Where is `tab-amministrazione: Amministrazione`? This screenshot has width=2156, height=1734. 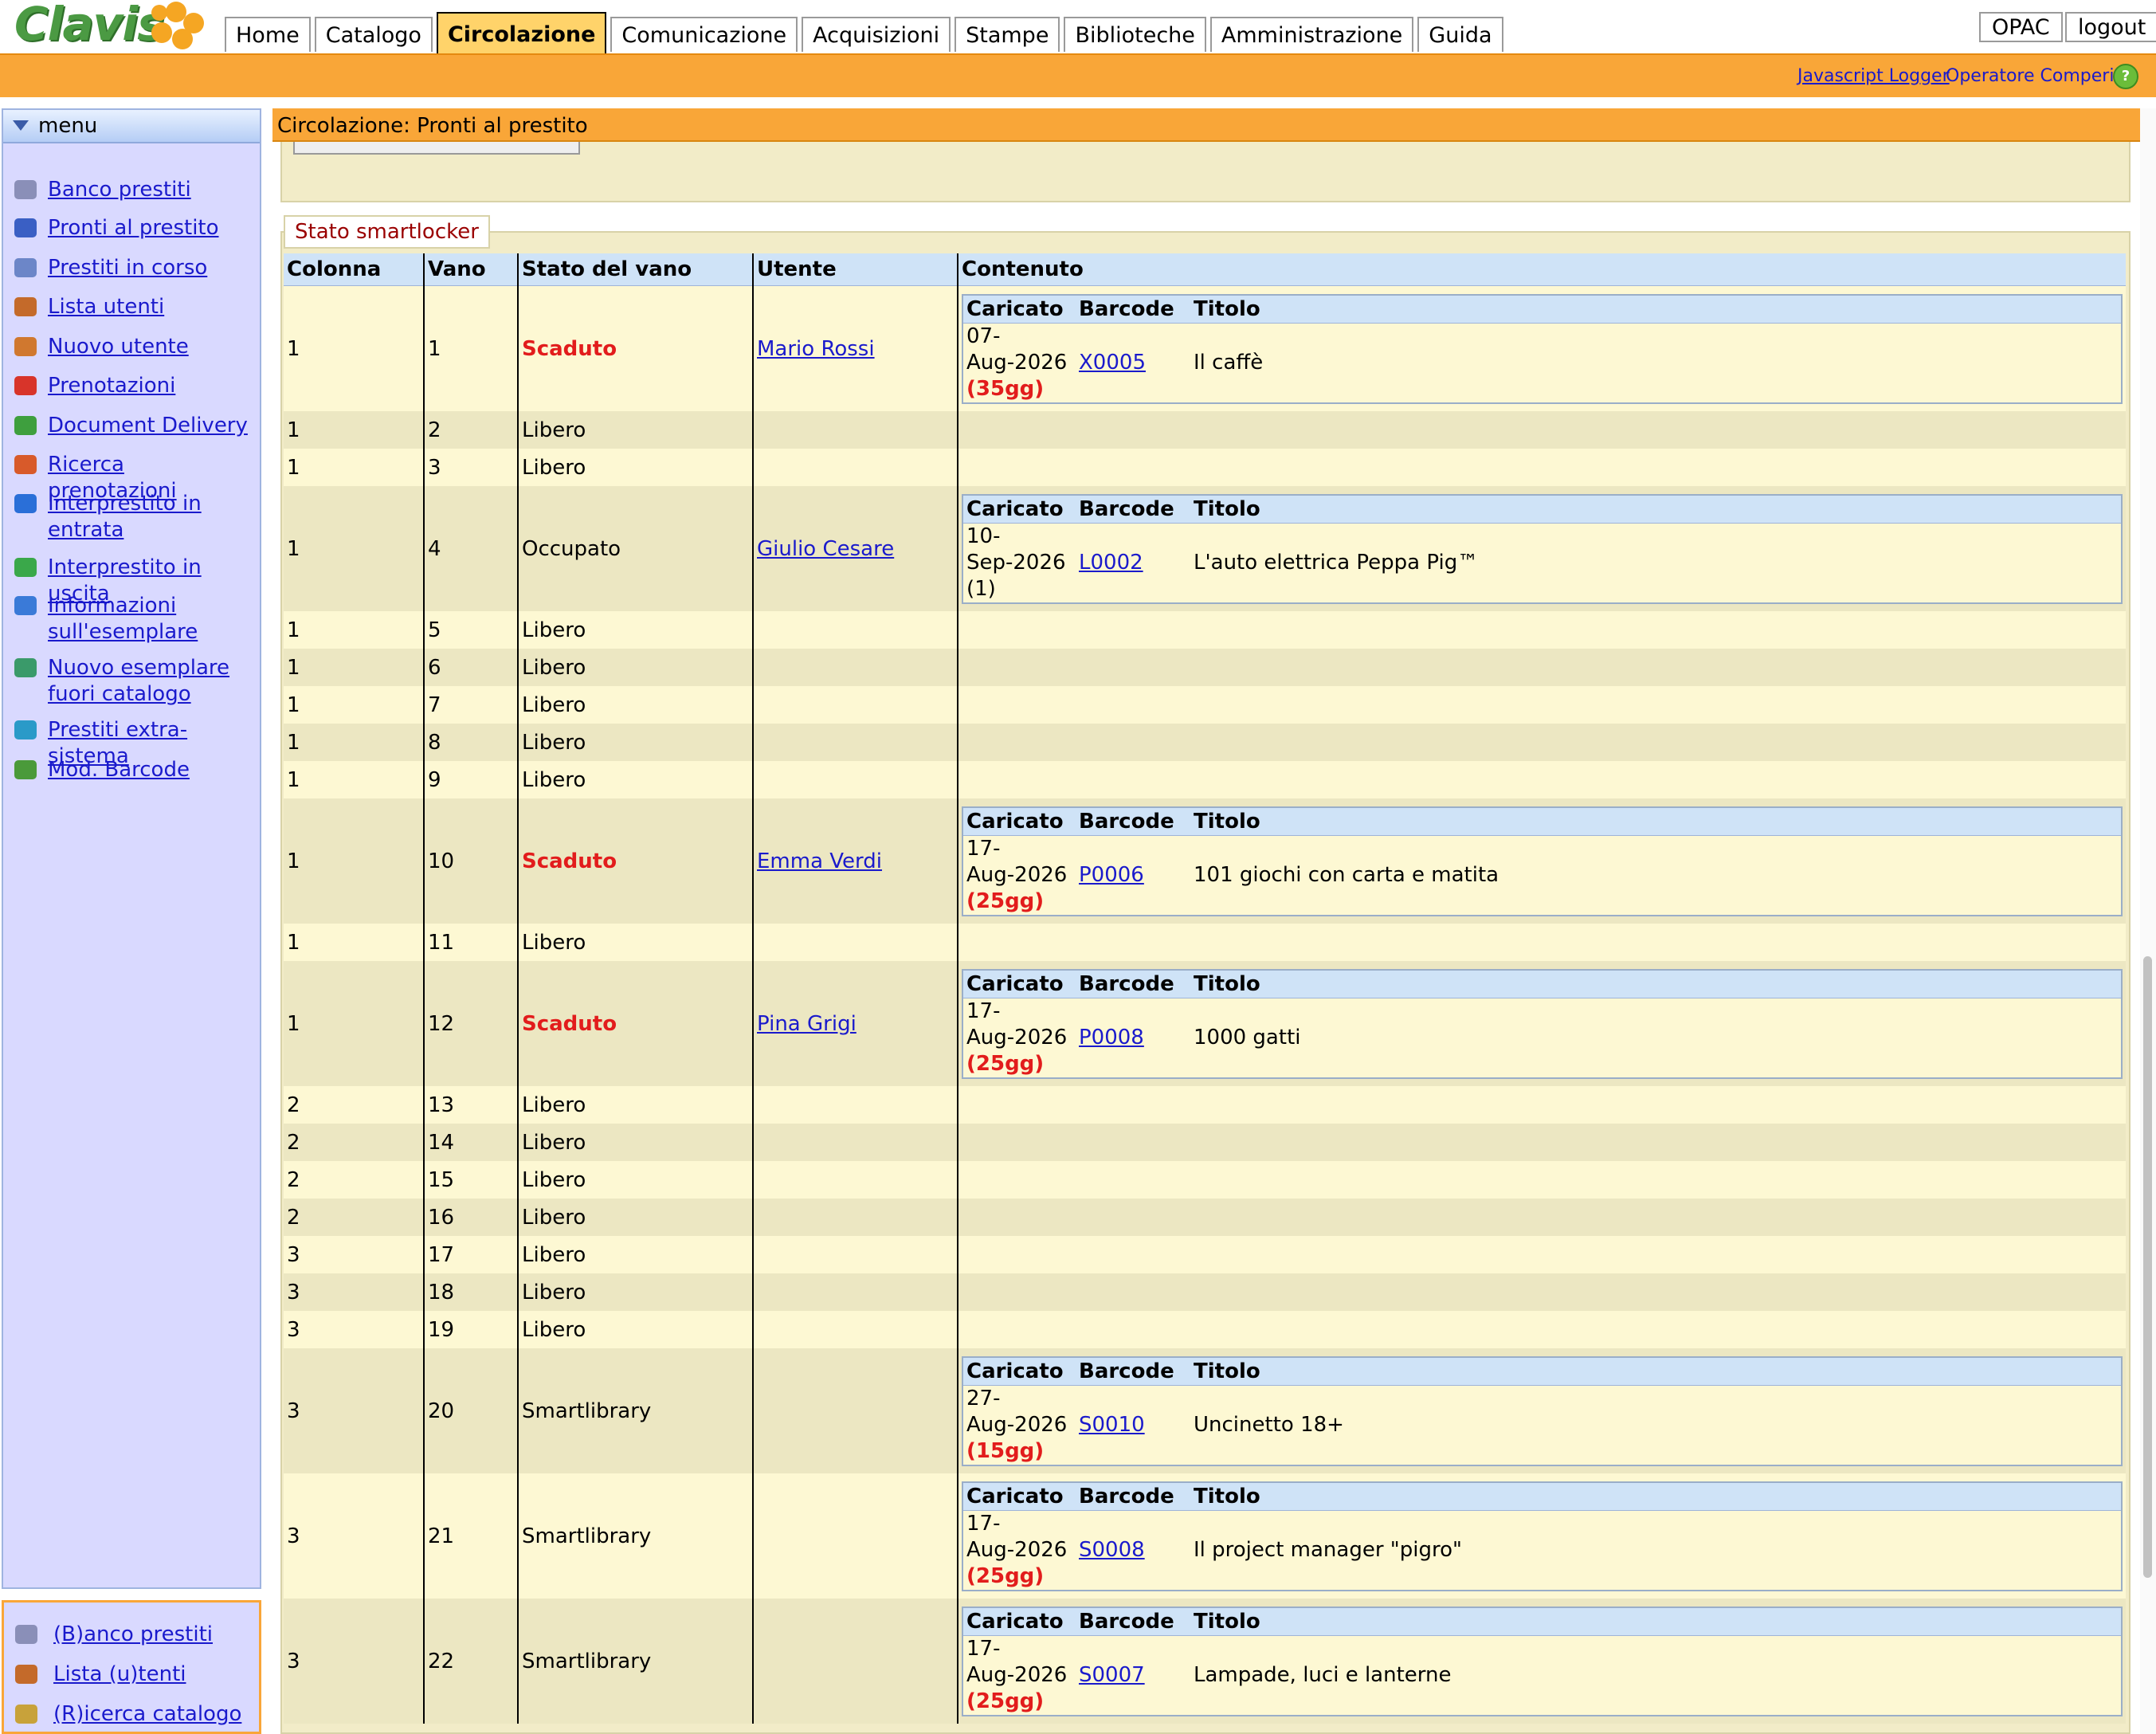
tab-amministrazione: Amministrazione is located at coordinates (1311, 34).